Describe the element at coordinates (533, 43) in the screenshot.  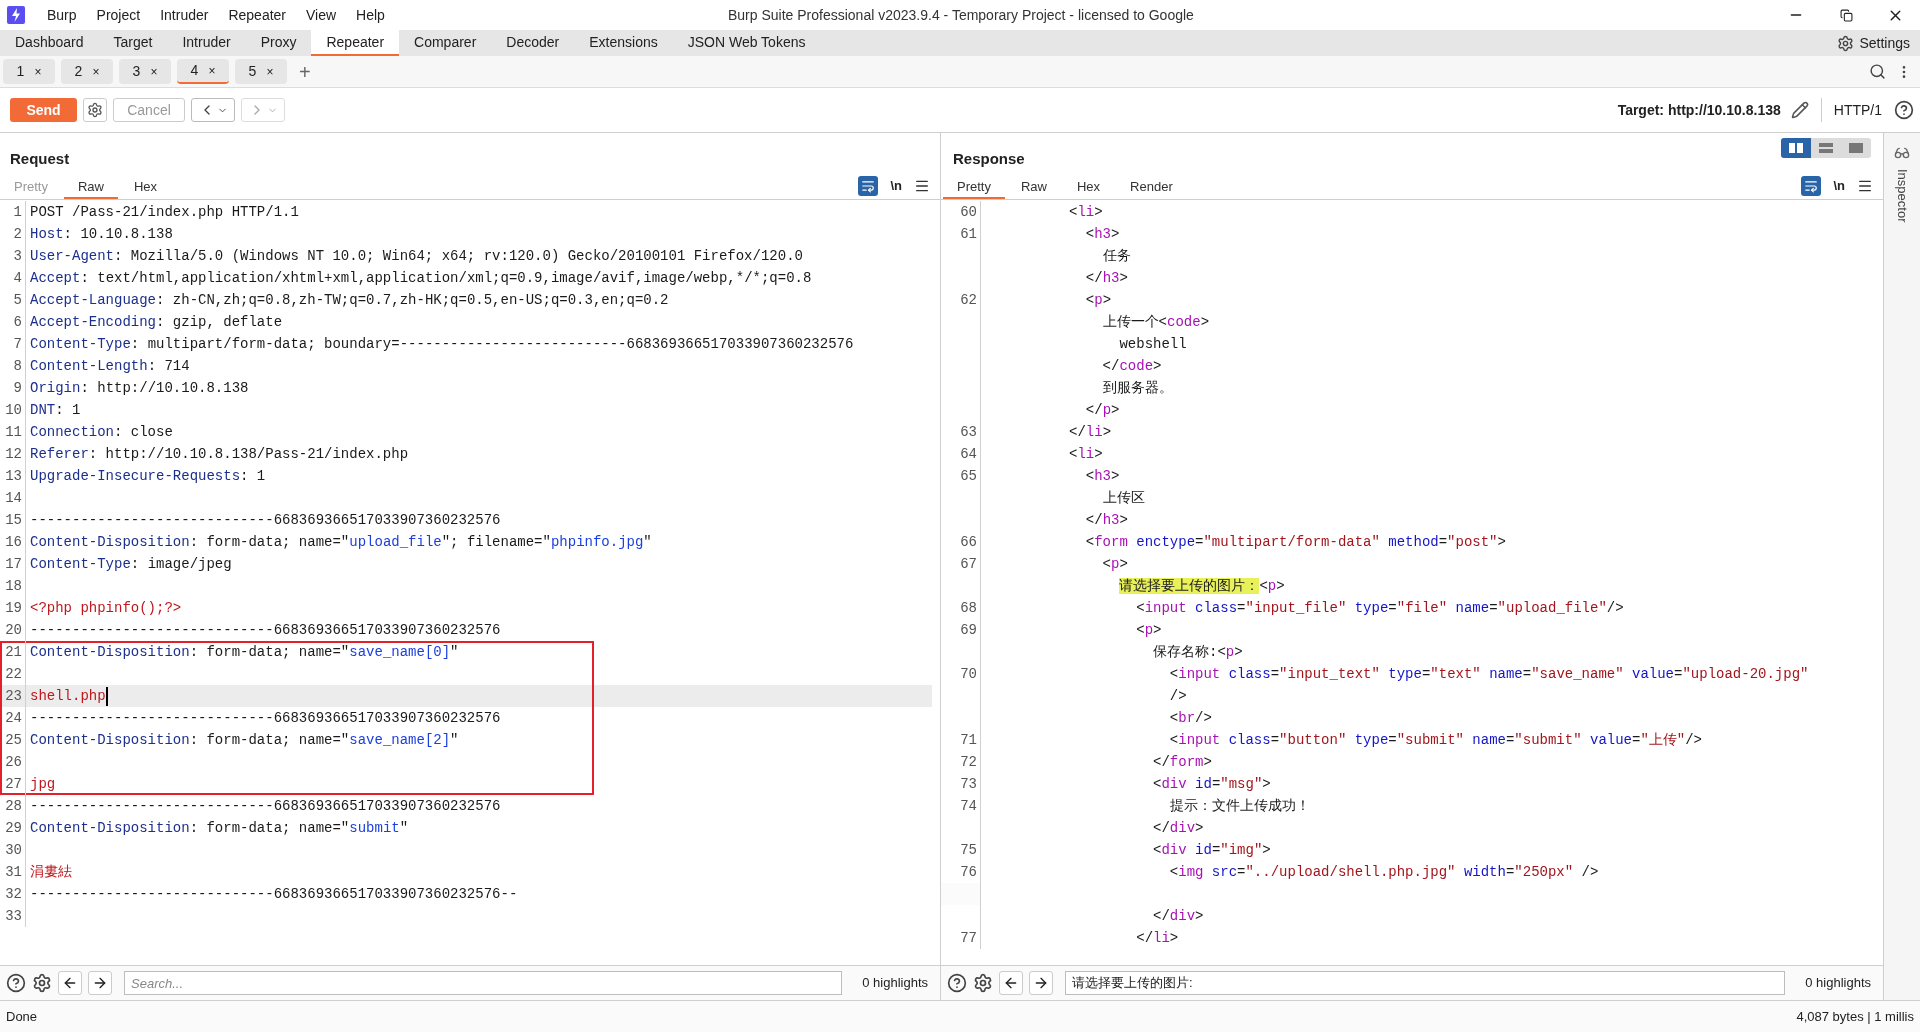
I see `main-tab: Decoder` at that location.